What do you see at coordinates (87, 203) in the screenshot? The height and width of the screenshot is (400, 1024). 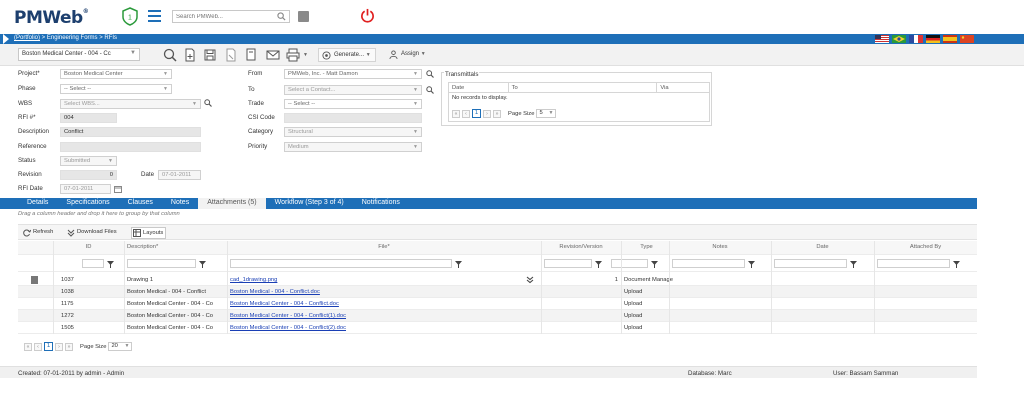 I see `tab-specifications: Specifications` at bounding box center [87, 203].